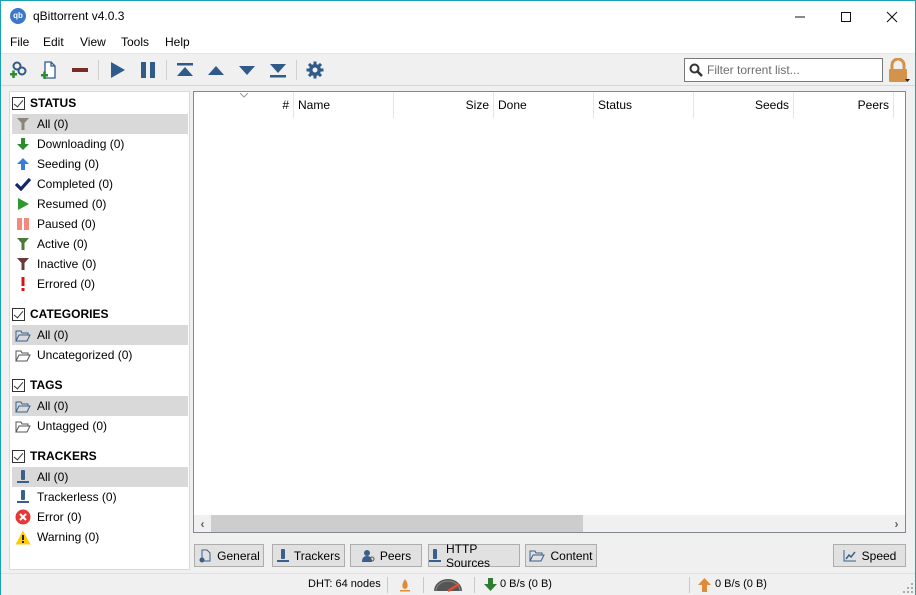 The height and width of the screenshot is (595, 916). I want to click on window-title: qBittorrent v4.0.3, so click(79, 16).